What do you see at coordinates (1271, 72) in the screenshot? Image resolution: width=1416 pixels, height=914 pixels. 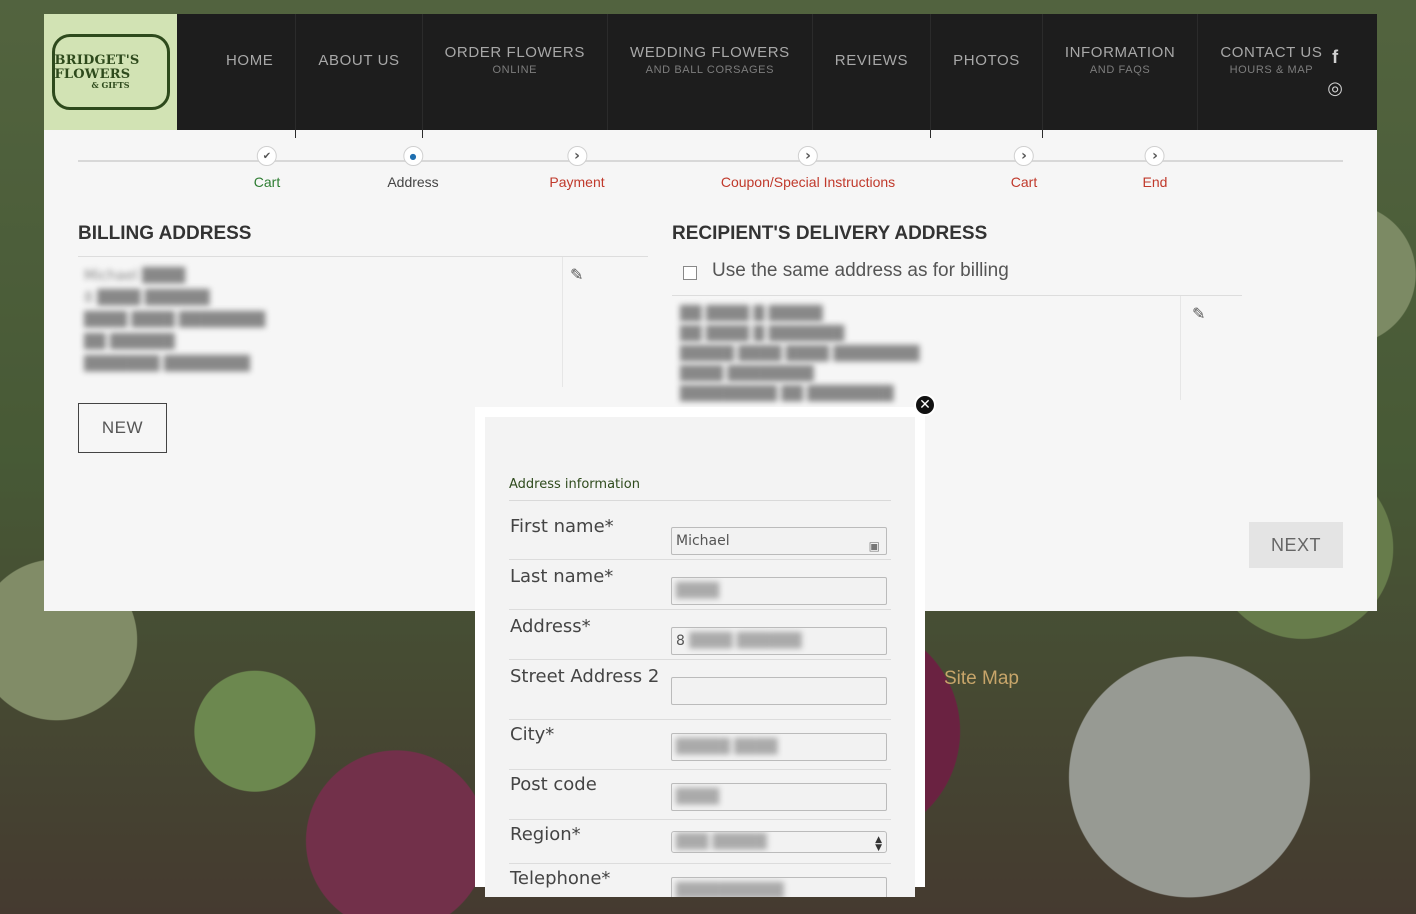 I see `nav-contact-us: CONTACT US HOURS & MAP` at bounding box center [1271, 72].